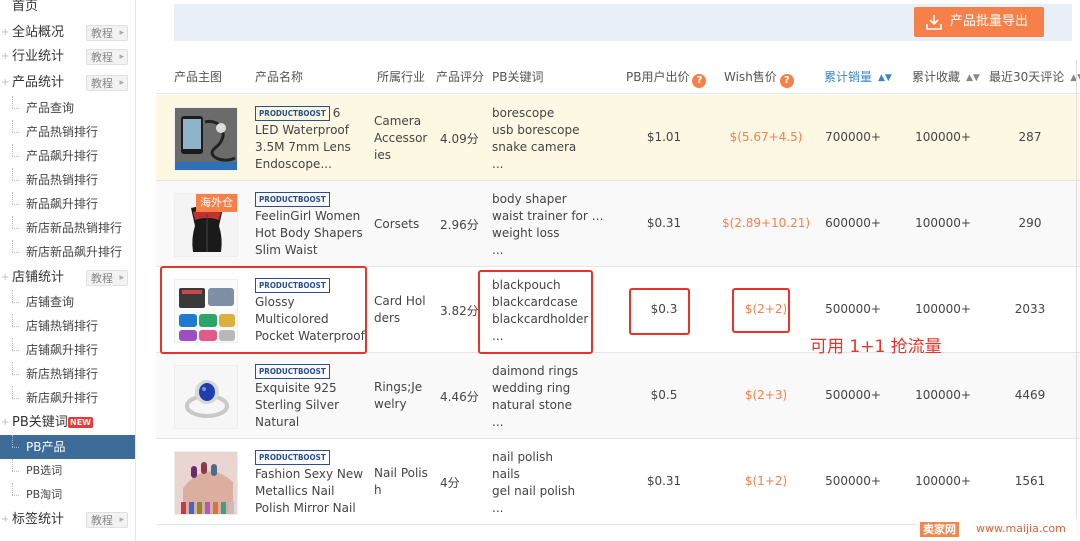 The height and width of the screenshot is (541, 1080). What do you see at coordinates (67, 33) in the screenshot?
I see `sidebar-item: + 全站概况 教程 ▸` at bounding box center [67, 33].